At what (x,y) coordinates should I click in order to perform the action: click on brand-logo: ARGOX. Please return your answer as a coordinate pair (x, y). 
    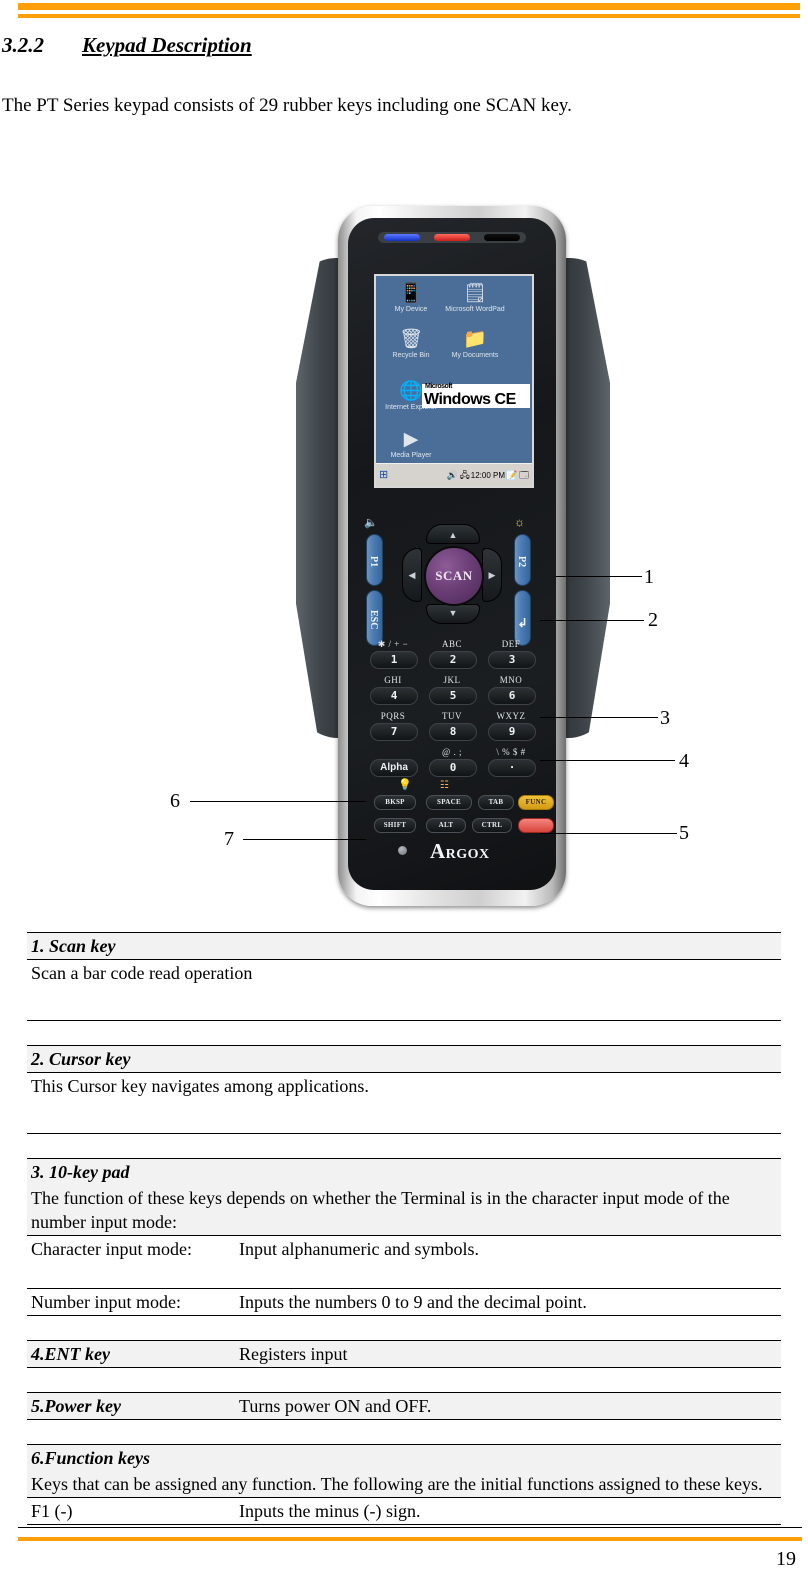
    Looking at the image, I should click on (460, 851).